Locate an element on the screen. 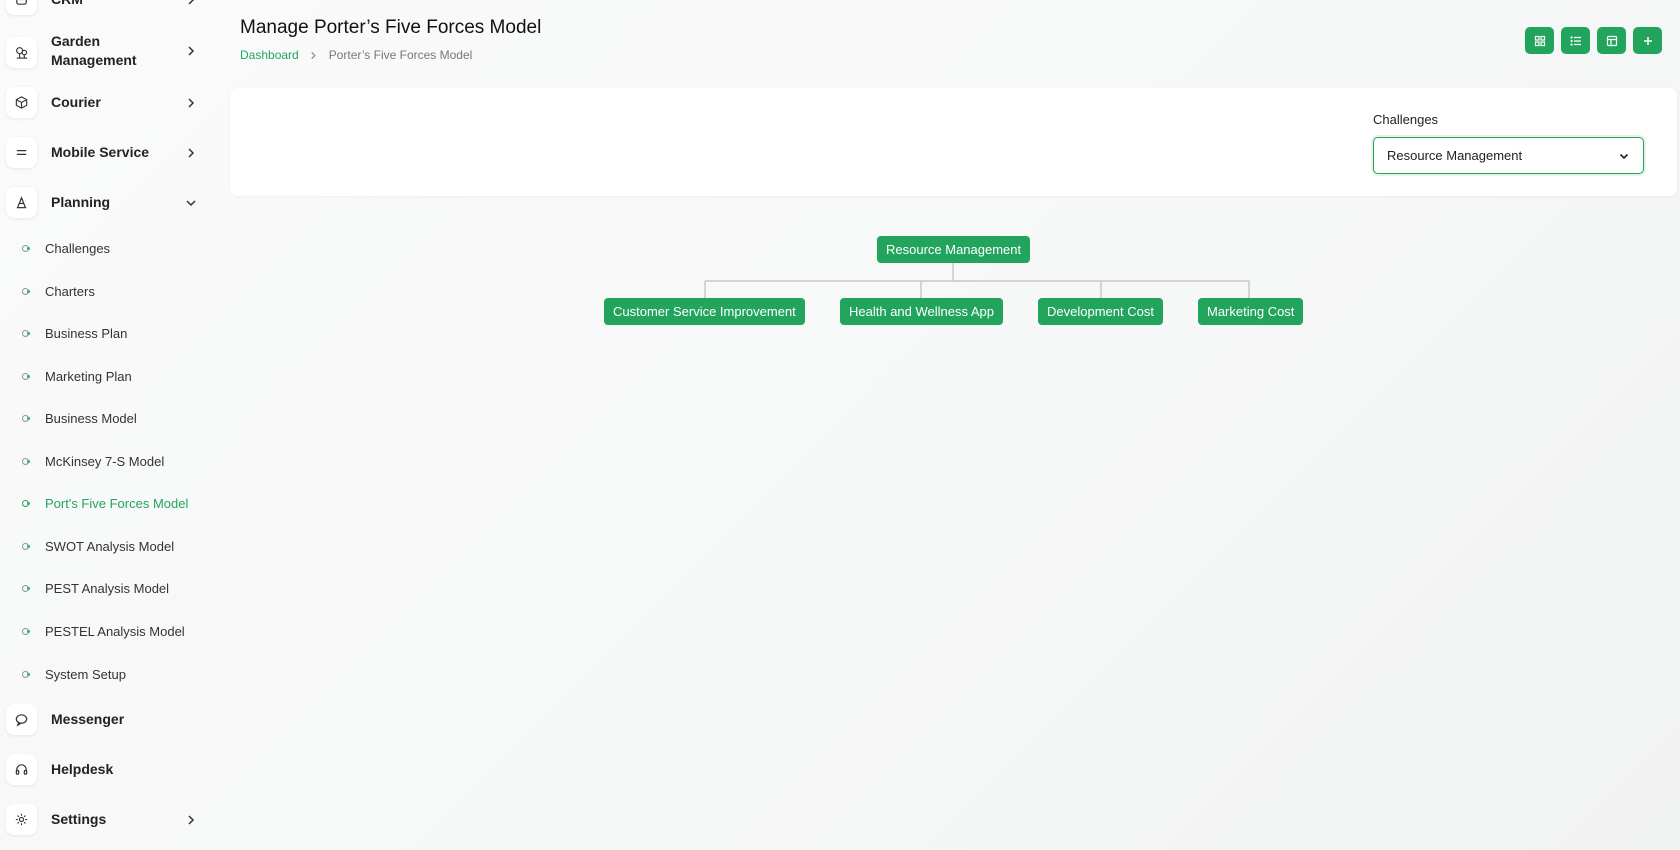 This screenshot has width=1680, height=850. sidebar-item-label: Courier is located at coordinates (76, 102).